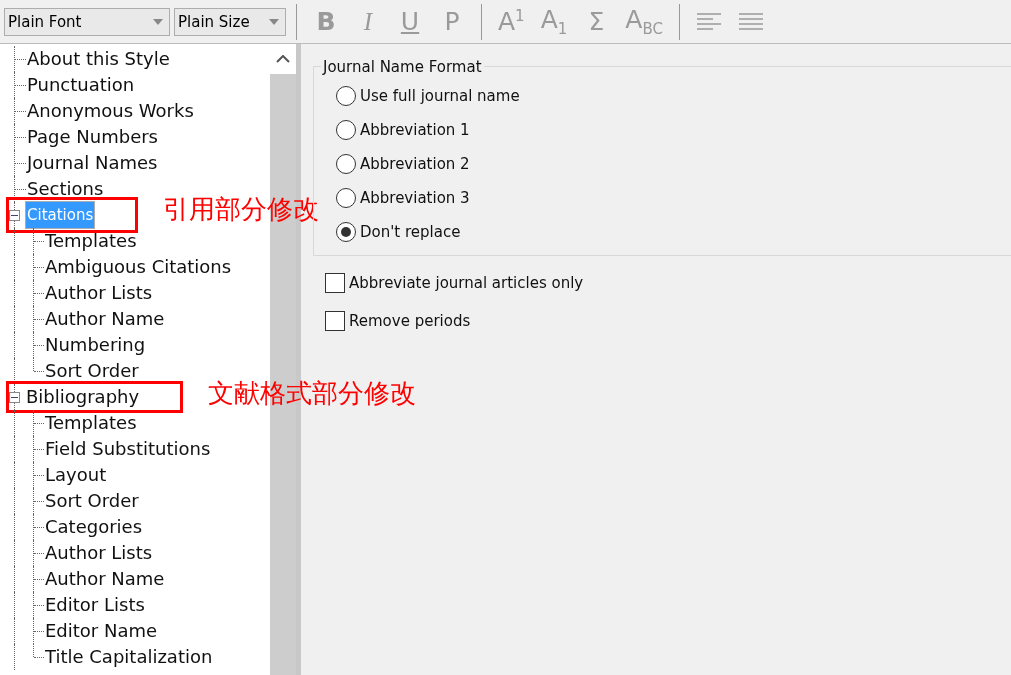 The height and width of the screenshot is (675, 1011). I want to click on tree-item: Editor Name, so click(101, 631).